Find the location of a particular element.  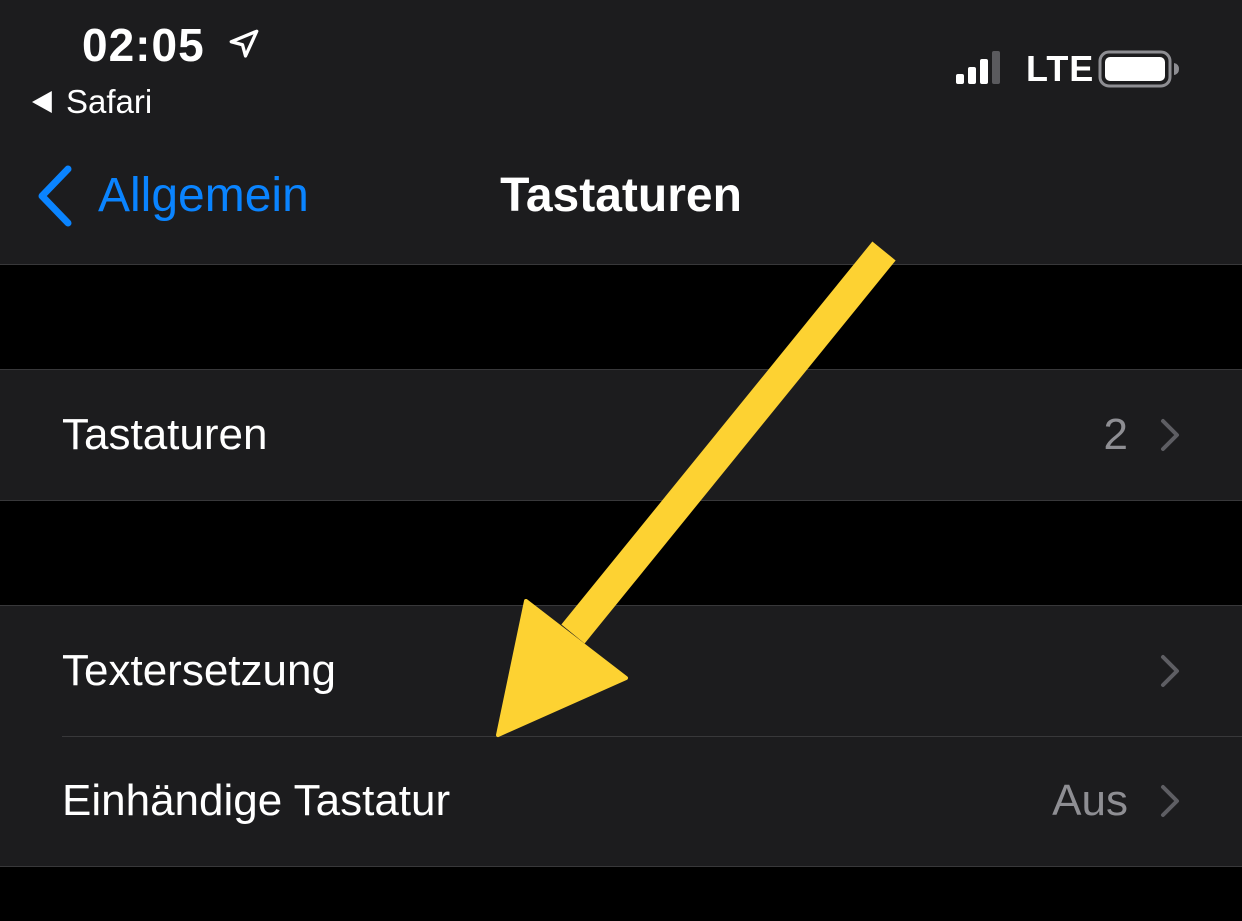

back-to-safari-button: Safari is located at coordinates (92, 102).